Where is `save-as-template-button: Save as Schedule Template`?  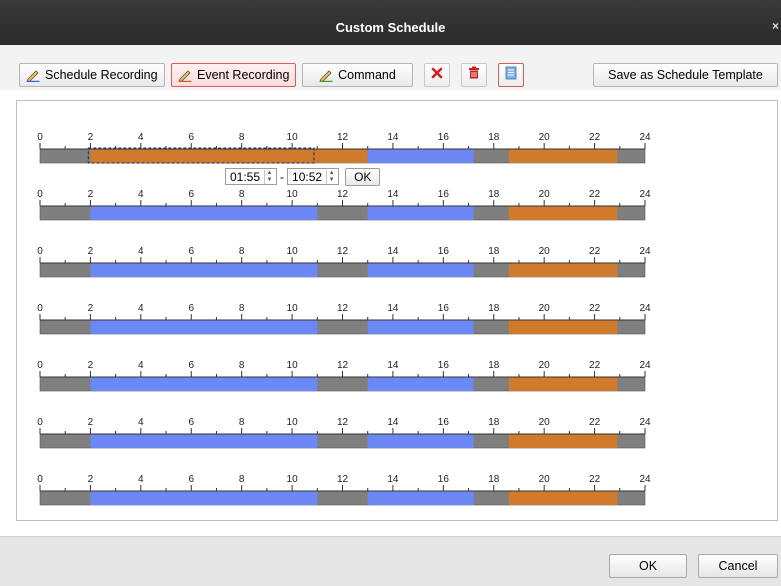 save-as-template-button: Save as Schedule Template is located at coordinates (685, 75).